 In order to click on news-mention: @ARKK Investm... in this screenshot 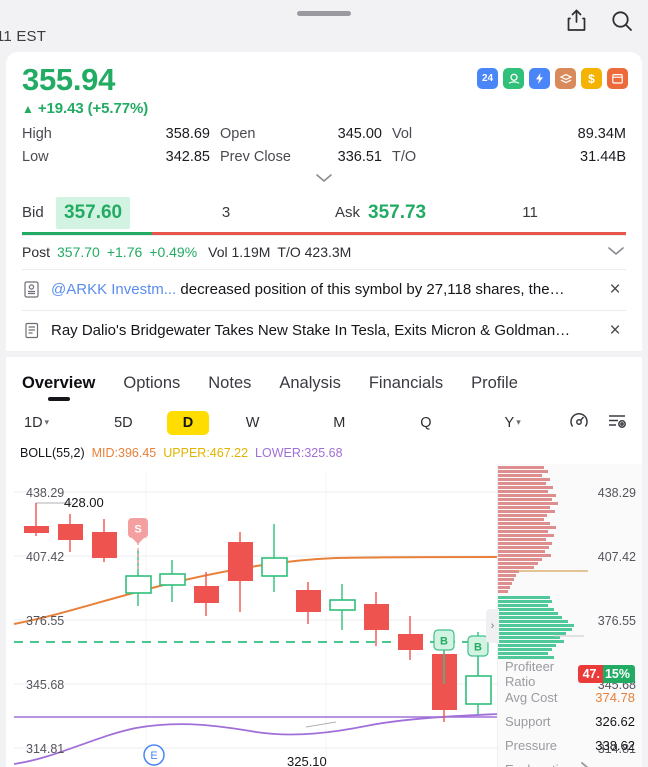, I will do `click(113, 289)`.